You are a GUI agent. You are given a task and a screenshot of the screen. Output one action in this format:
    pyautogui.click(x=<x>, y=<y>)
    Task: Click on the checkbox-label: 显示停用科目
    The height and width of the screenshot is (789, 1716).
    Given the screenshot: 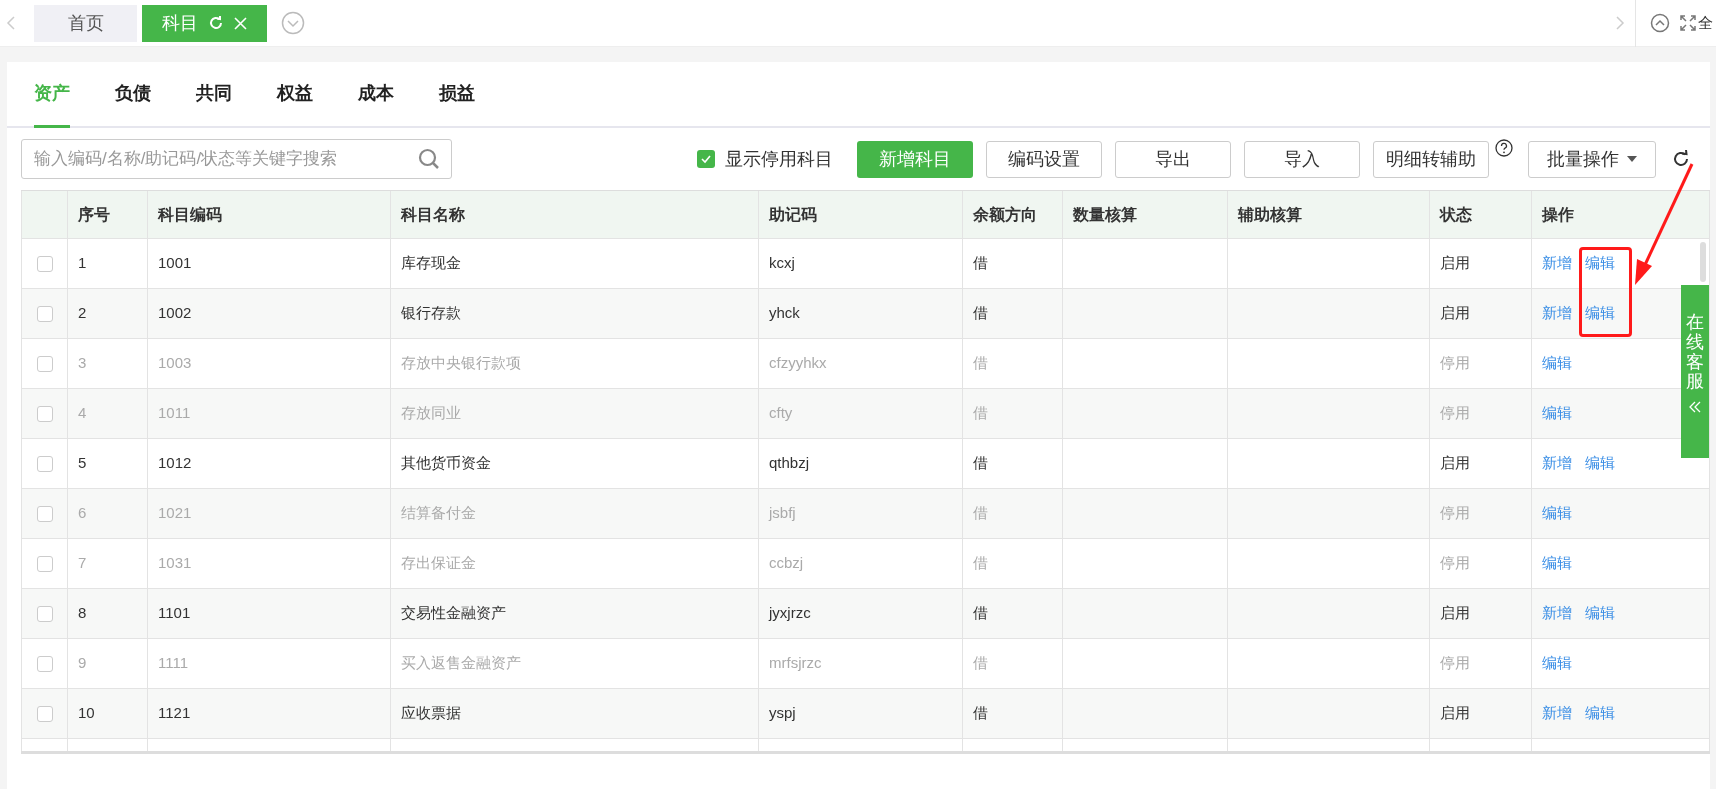 What is the action you would take?
    pyautogui.click(x=779, y=159)
    